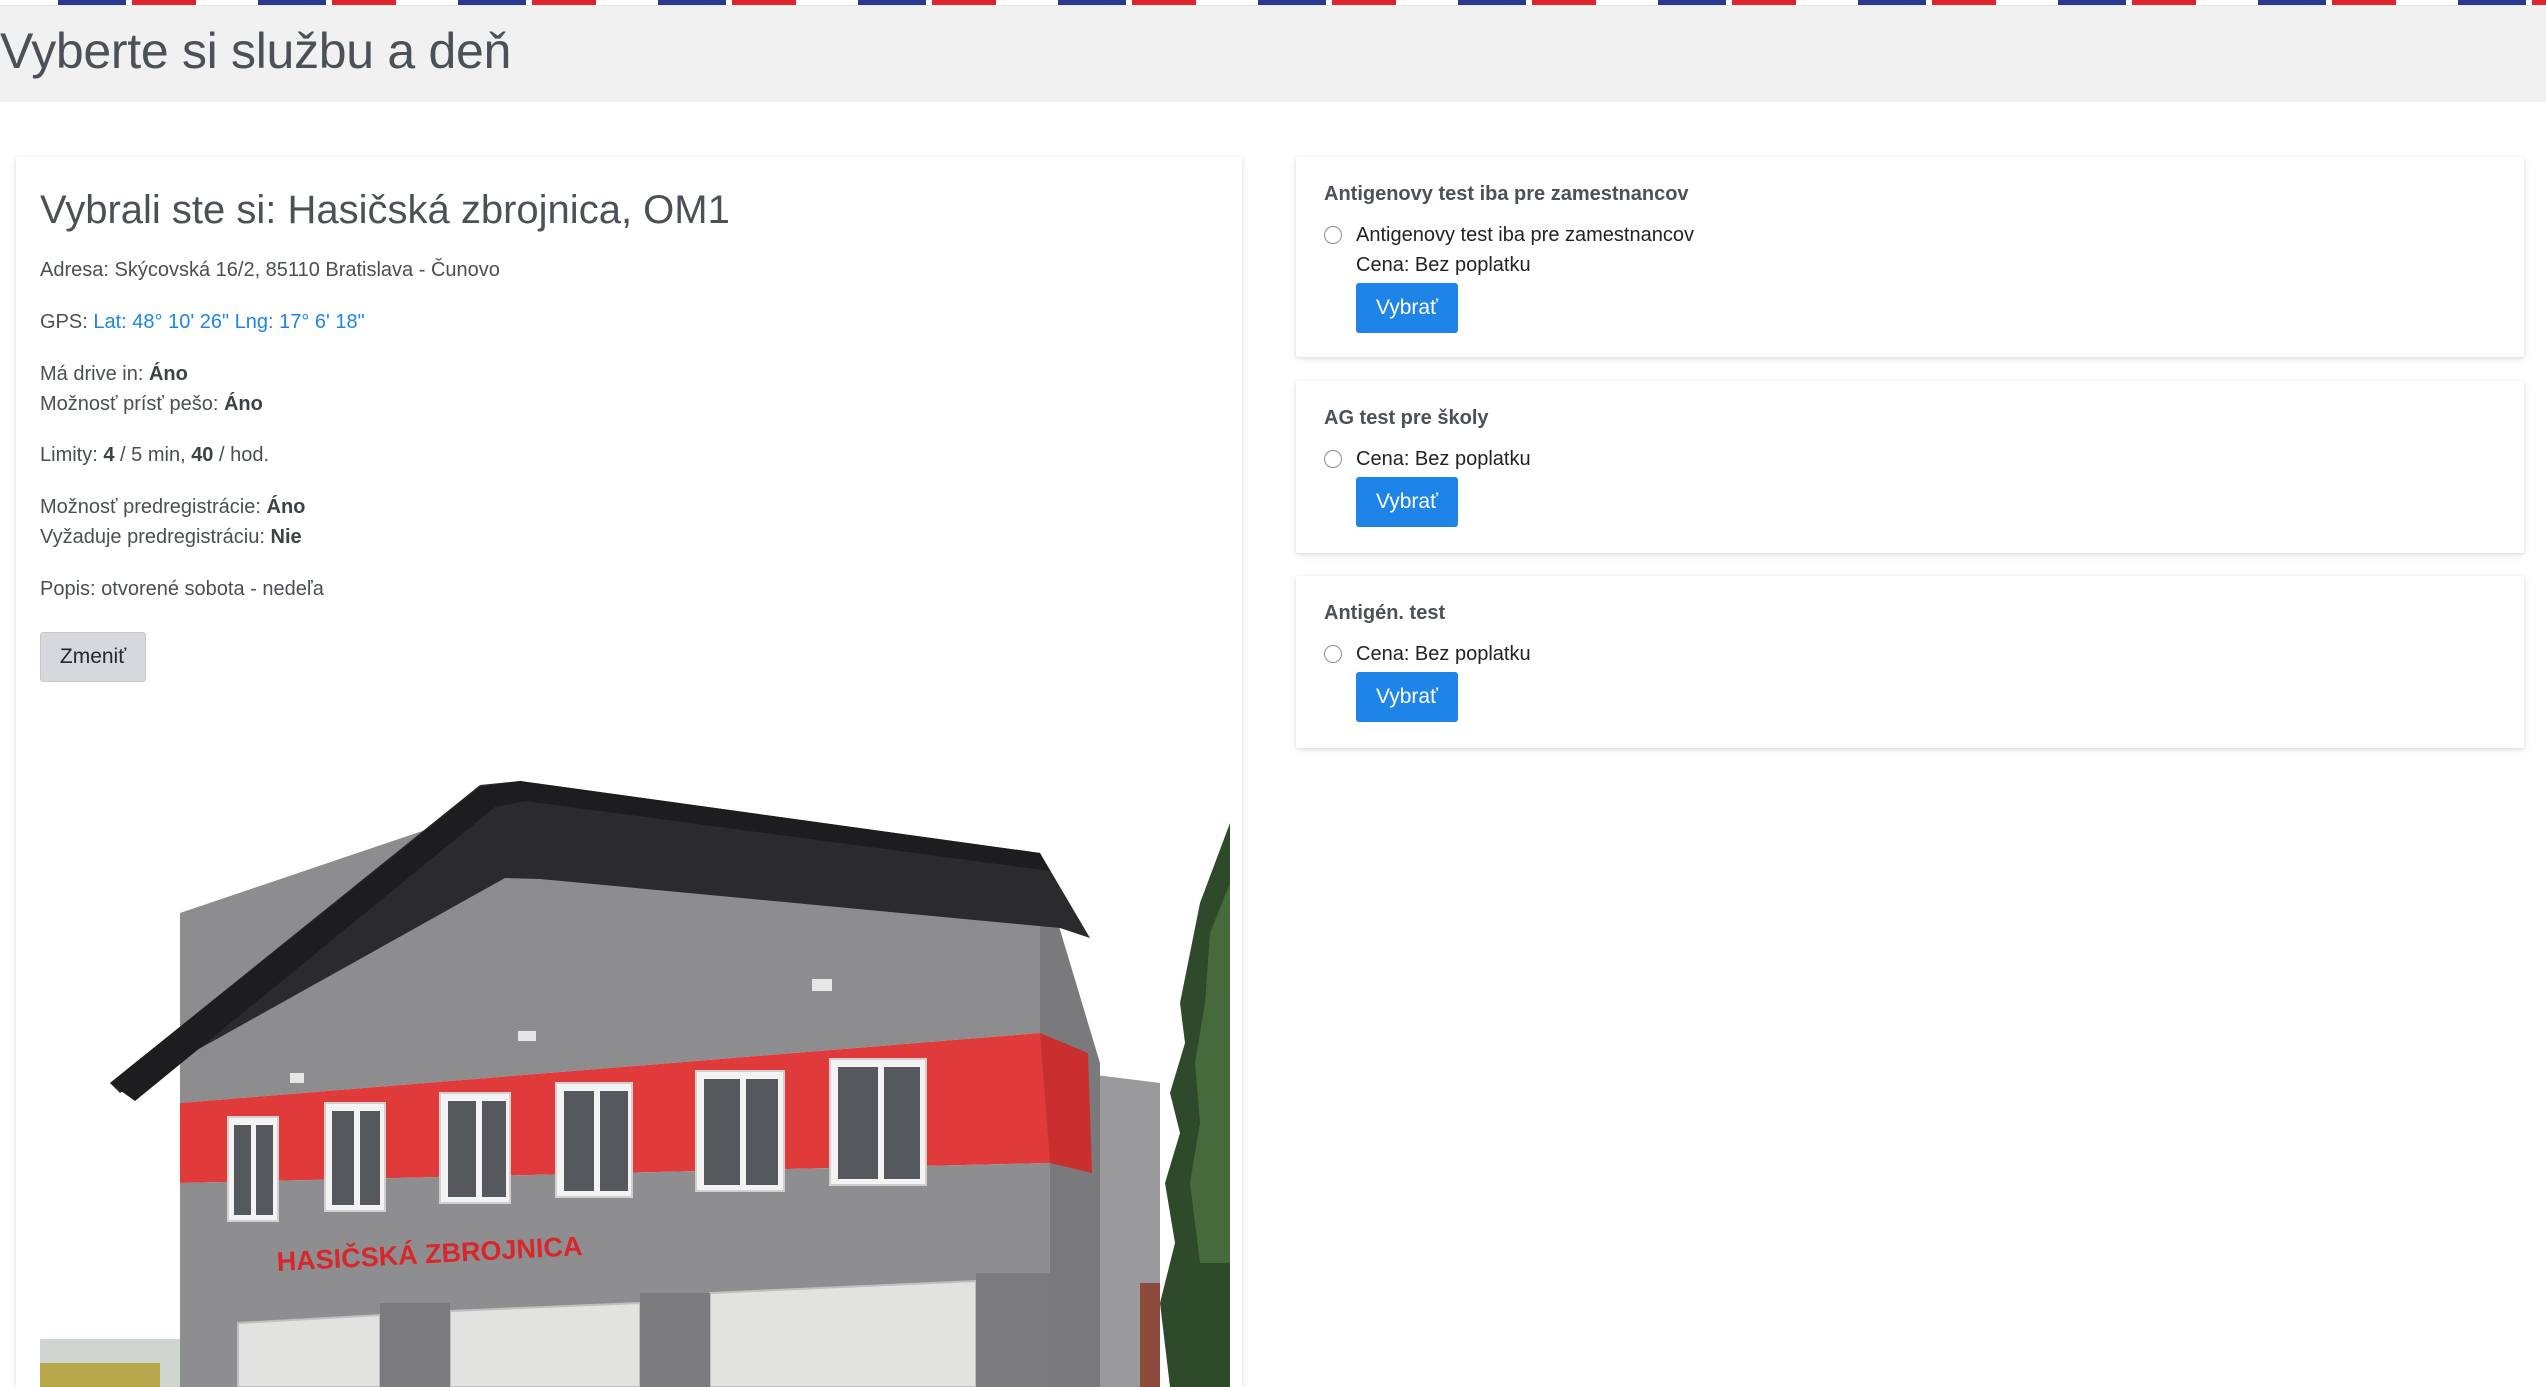 The height and width of the screenshot is (1387, 2546). Describe the element at coordinates (286, 507) in the screenshot. I see `prereg-possible-value: Áno` at that location.